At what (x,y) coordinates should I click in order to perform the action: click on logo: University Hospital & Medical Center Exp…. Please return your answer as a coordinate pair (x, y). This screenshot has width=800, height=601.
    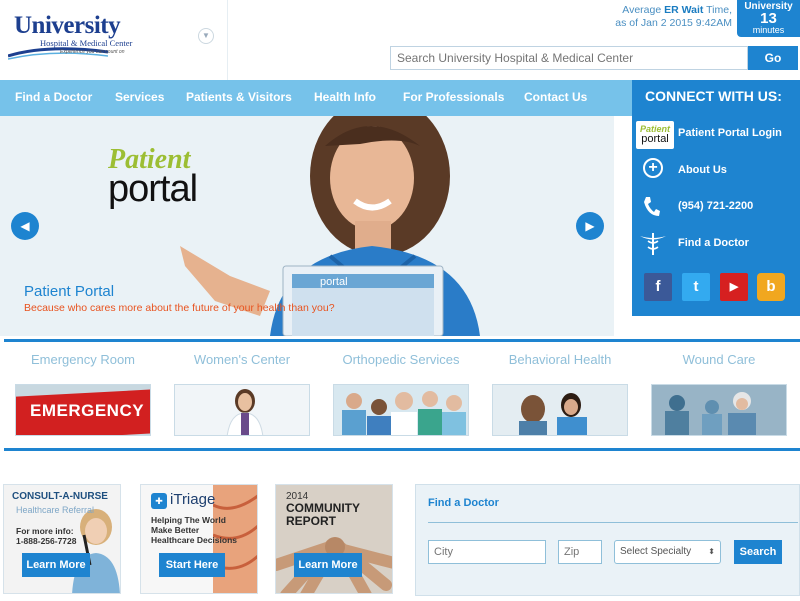
    Looking at the image, I should click on (114, 40).